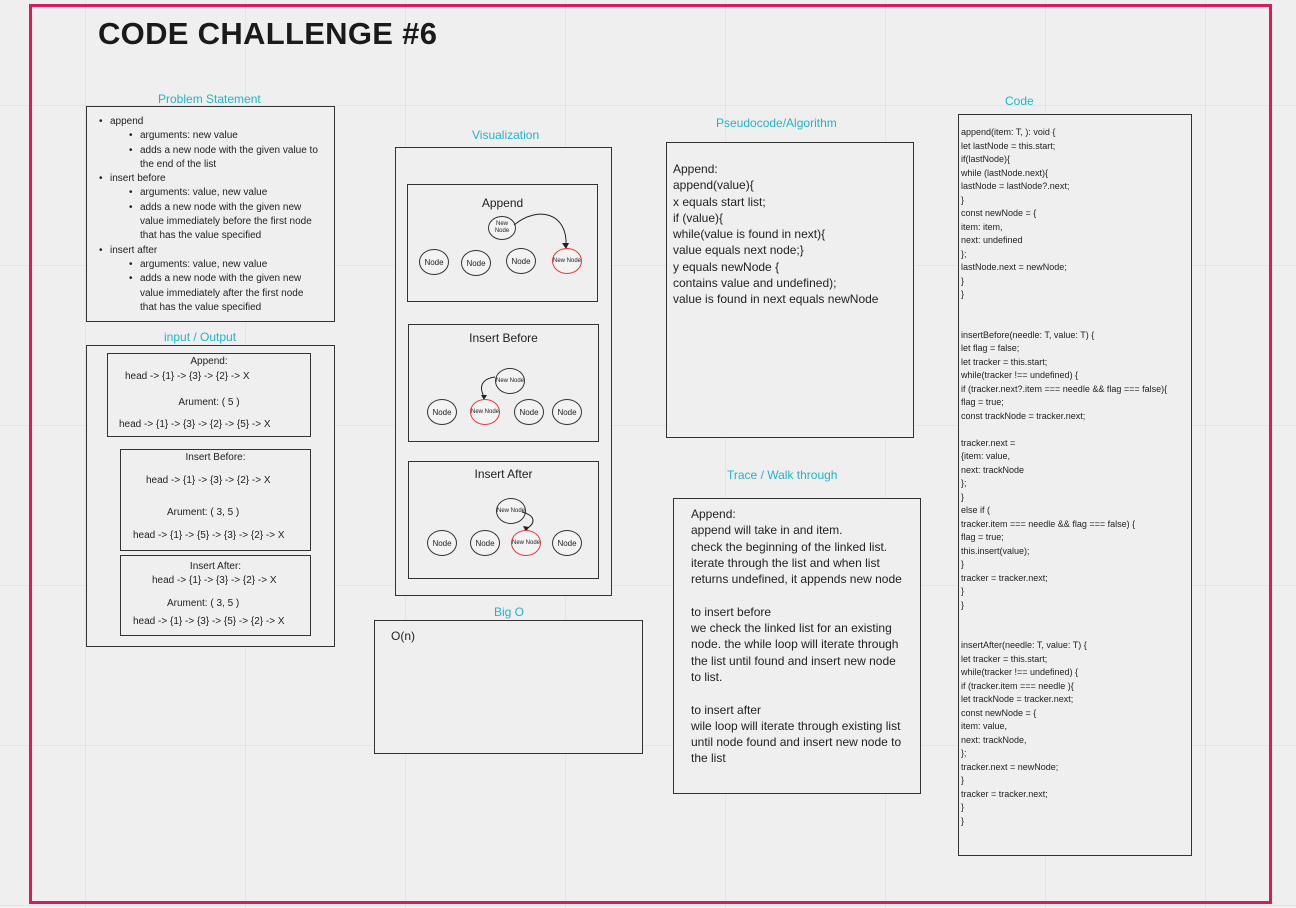 The image size is (1296, 908). I want to click on code-line: if (tracker.item === needle ){, so click(1017, 685).